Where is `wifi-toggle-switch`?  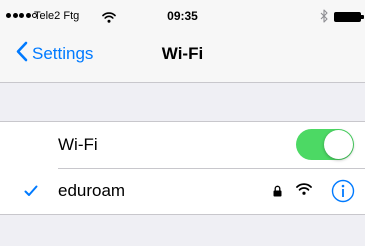 wifi-toggle-switch is located at coordinates (325, 144).